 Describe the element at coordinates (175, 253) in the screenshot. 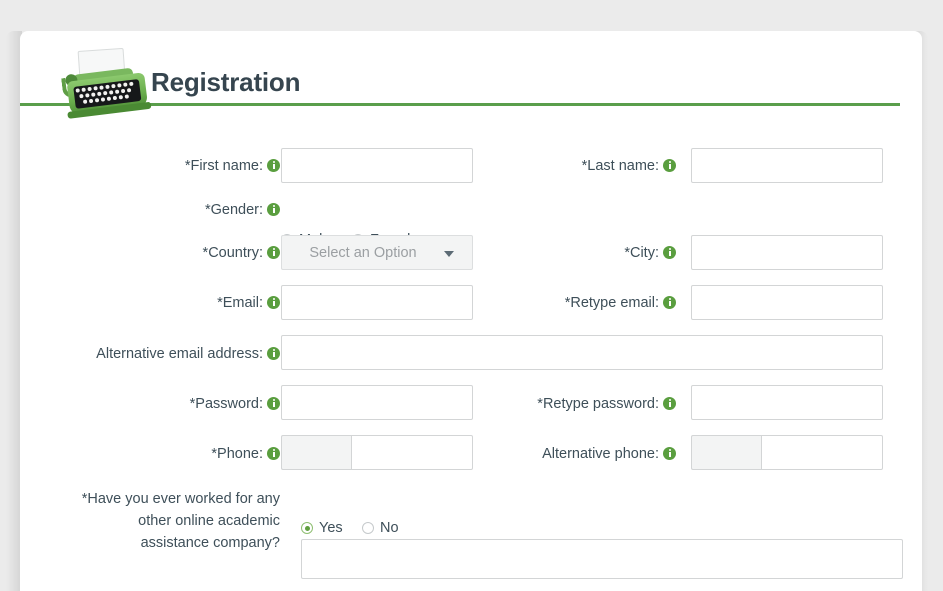

I see `country-label: *Country:` at that location.